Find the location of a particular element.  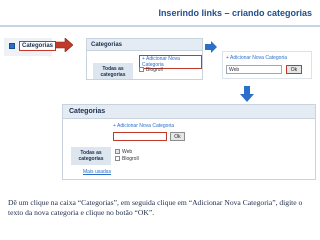

checkbox-web: Web is located at coordinates (123, 152).